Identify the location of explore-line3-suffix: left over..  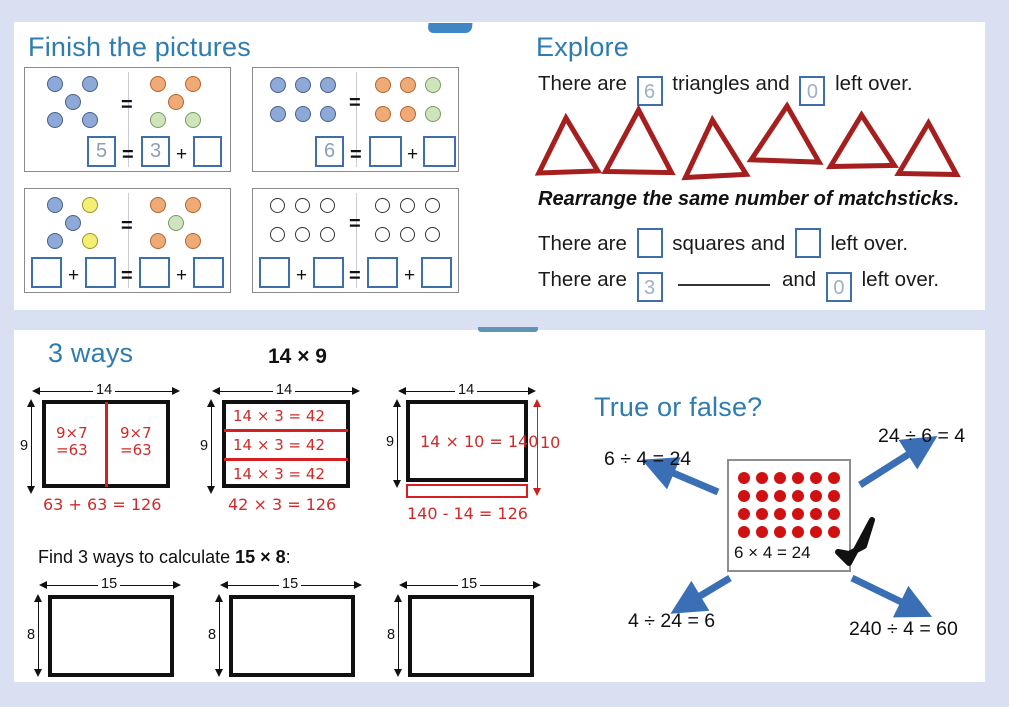
(900, 279).